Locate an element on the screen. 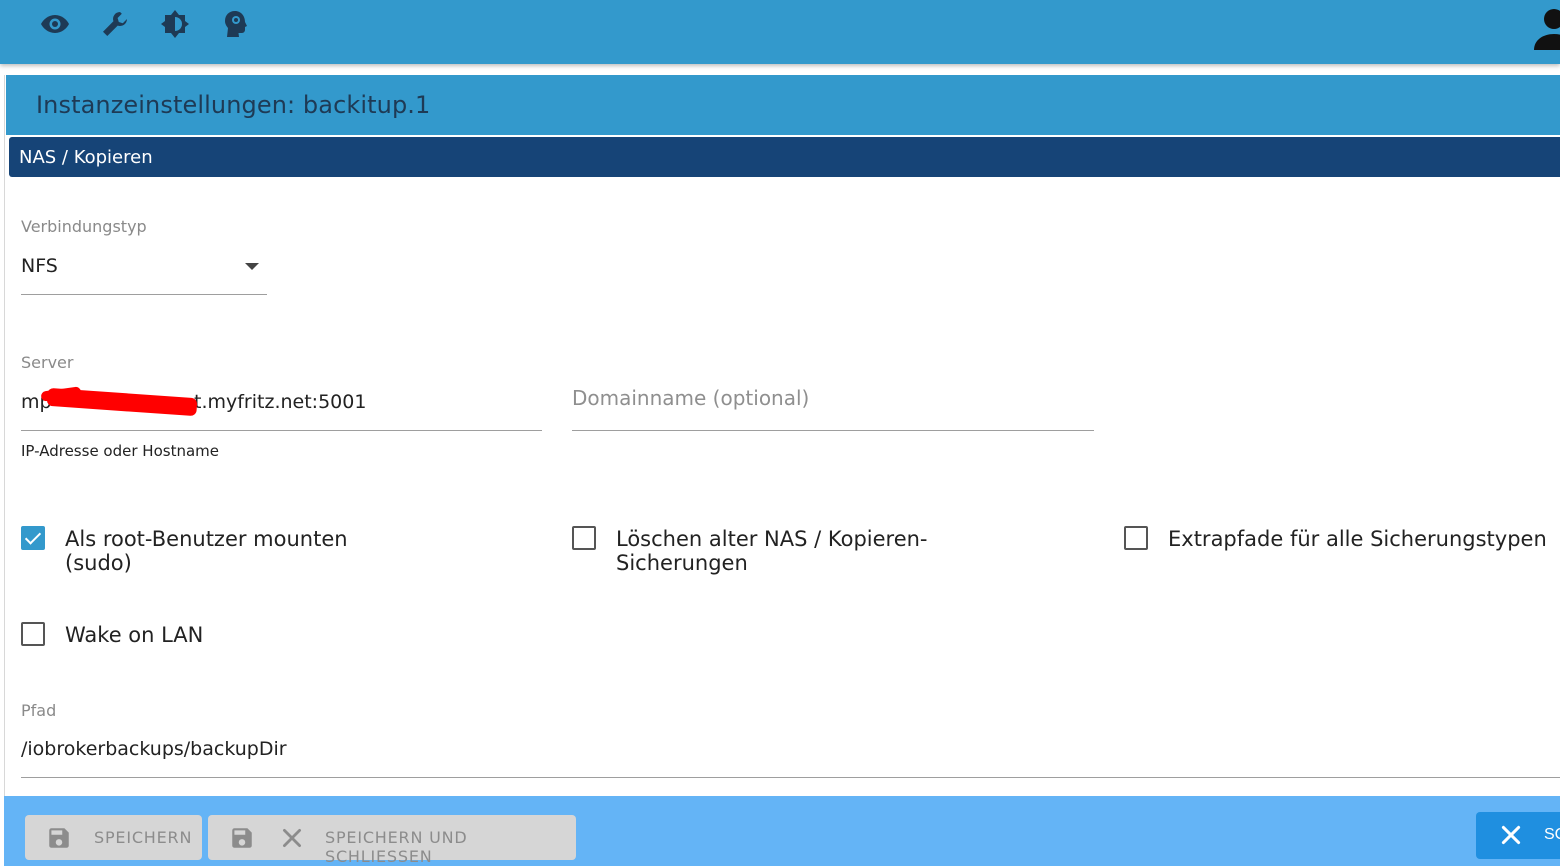  top-toolbar is located at coordinates (780, 32).